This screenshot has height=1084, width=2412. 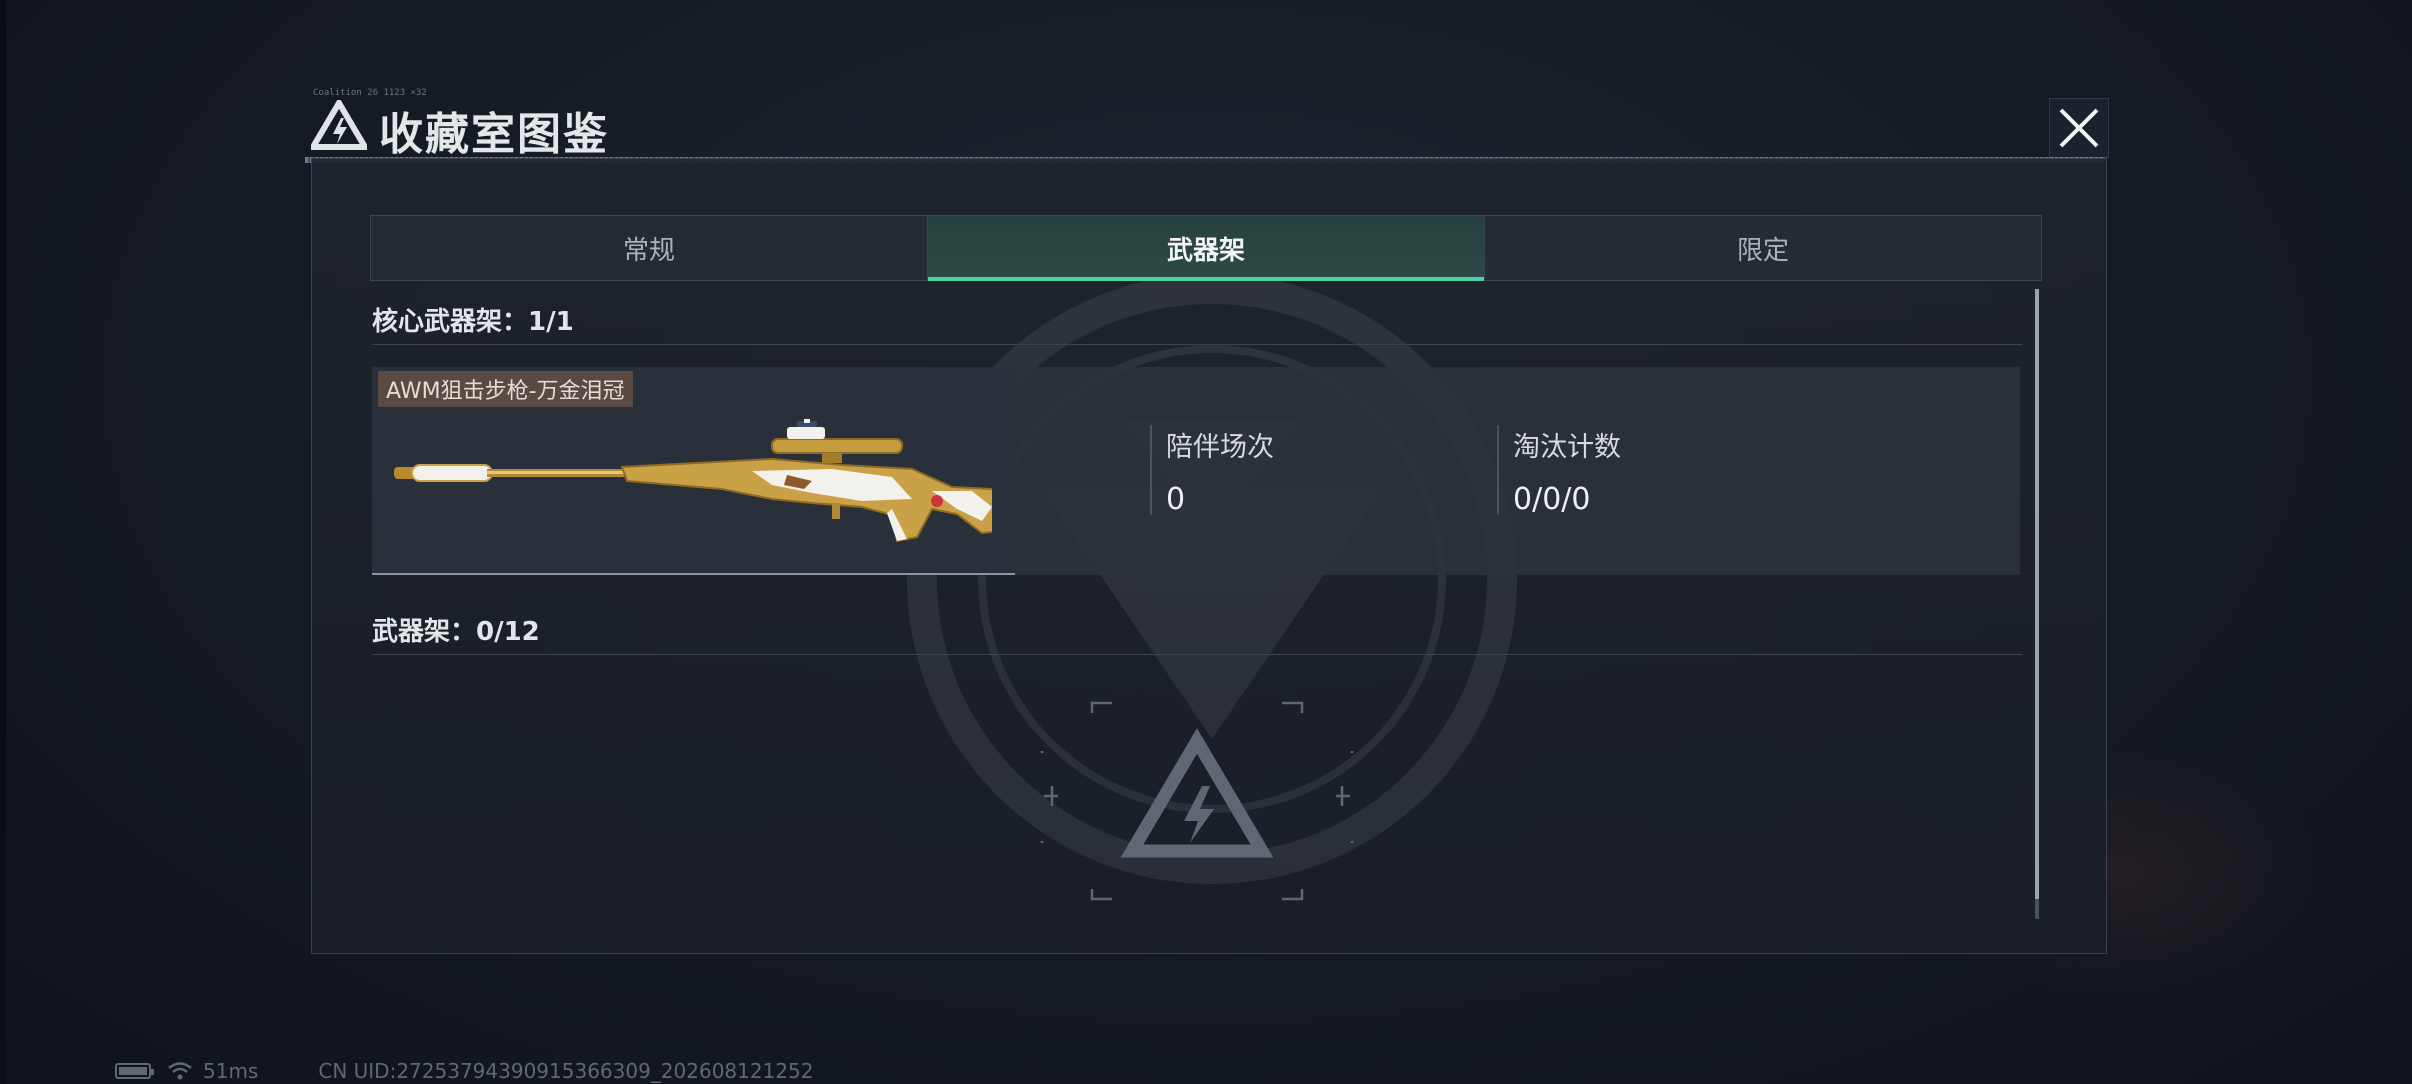 What do you see at coordinates (231, 1071) in the screenshot?
I see `ping-value: 51ms` at bounding box center [231, 1071].